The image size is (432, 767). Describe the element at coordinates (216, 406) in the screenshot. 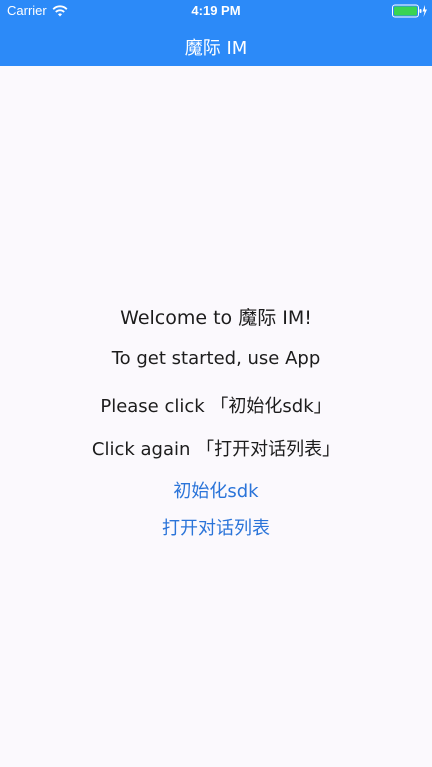

I see `instruction-please-click: Please click 「初始化sdk」` at that location.